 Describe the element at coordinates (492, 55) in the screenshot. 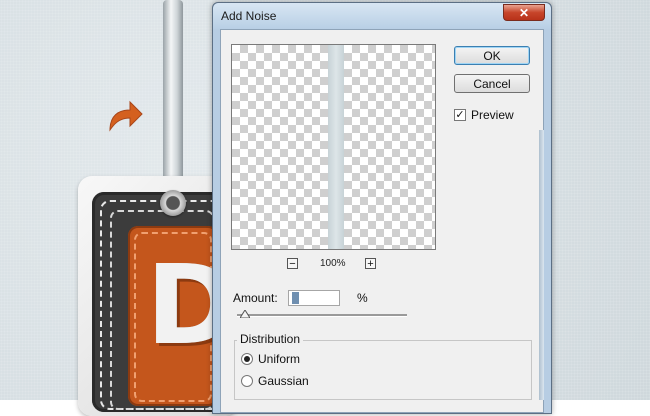

I see `ok-button: OK` at that location.